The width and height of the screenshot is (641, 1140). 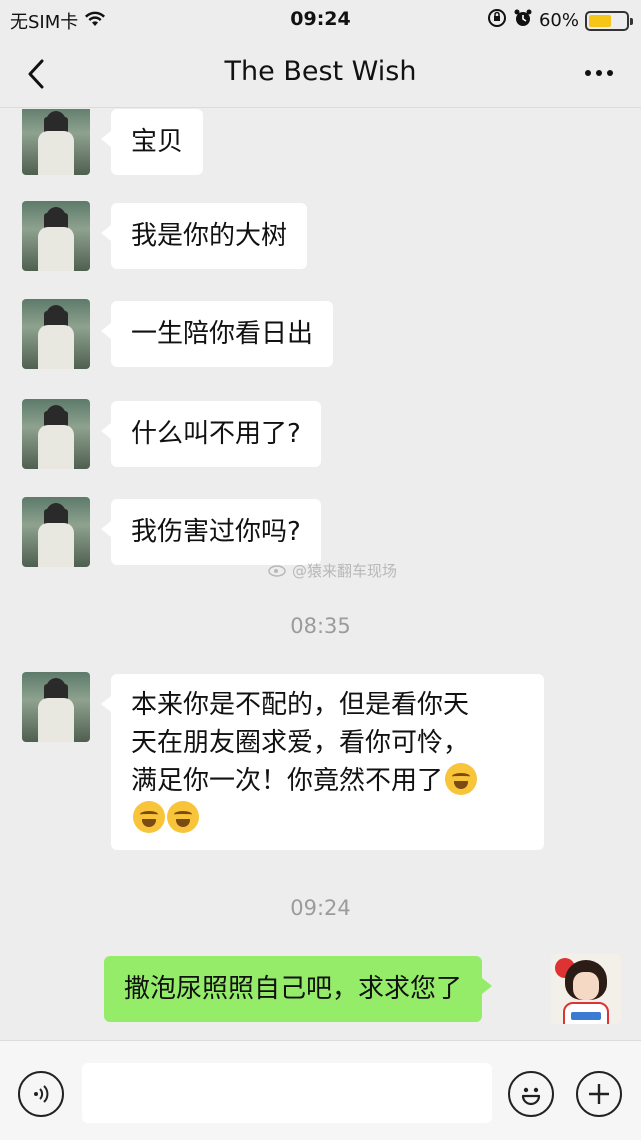 I want to click on voice-button, so click(x=41, y=1094).